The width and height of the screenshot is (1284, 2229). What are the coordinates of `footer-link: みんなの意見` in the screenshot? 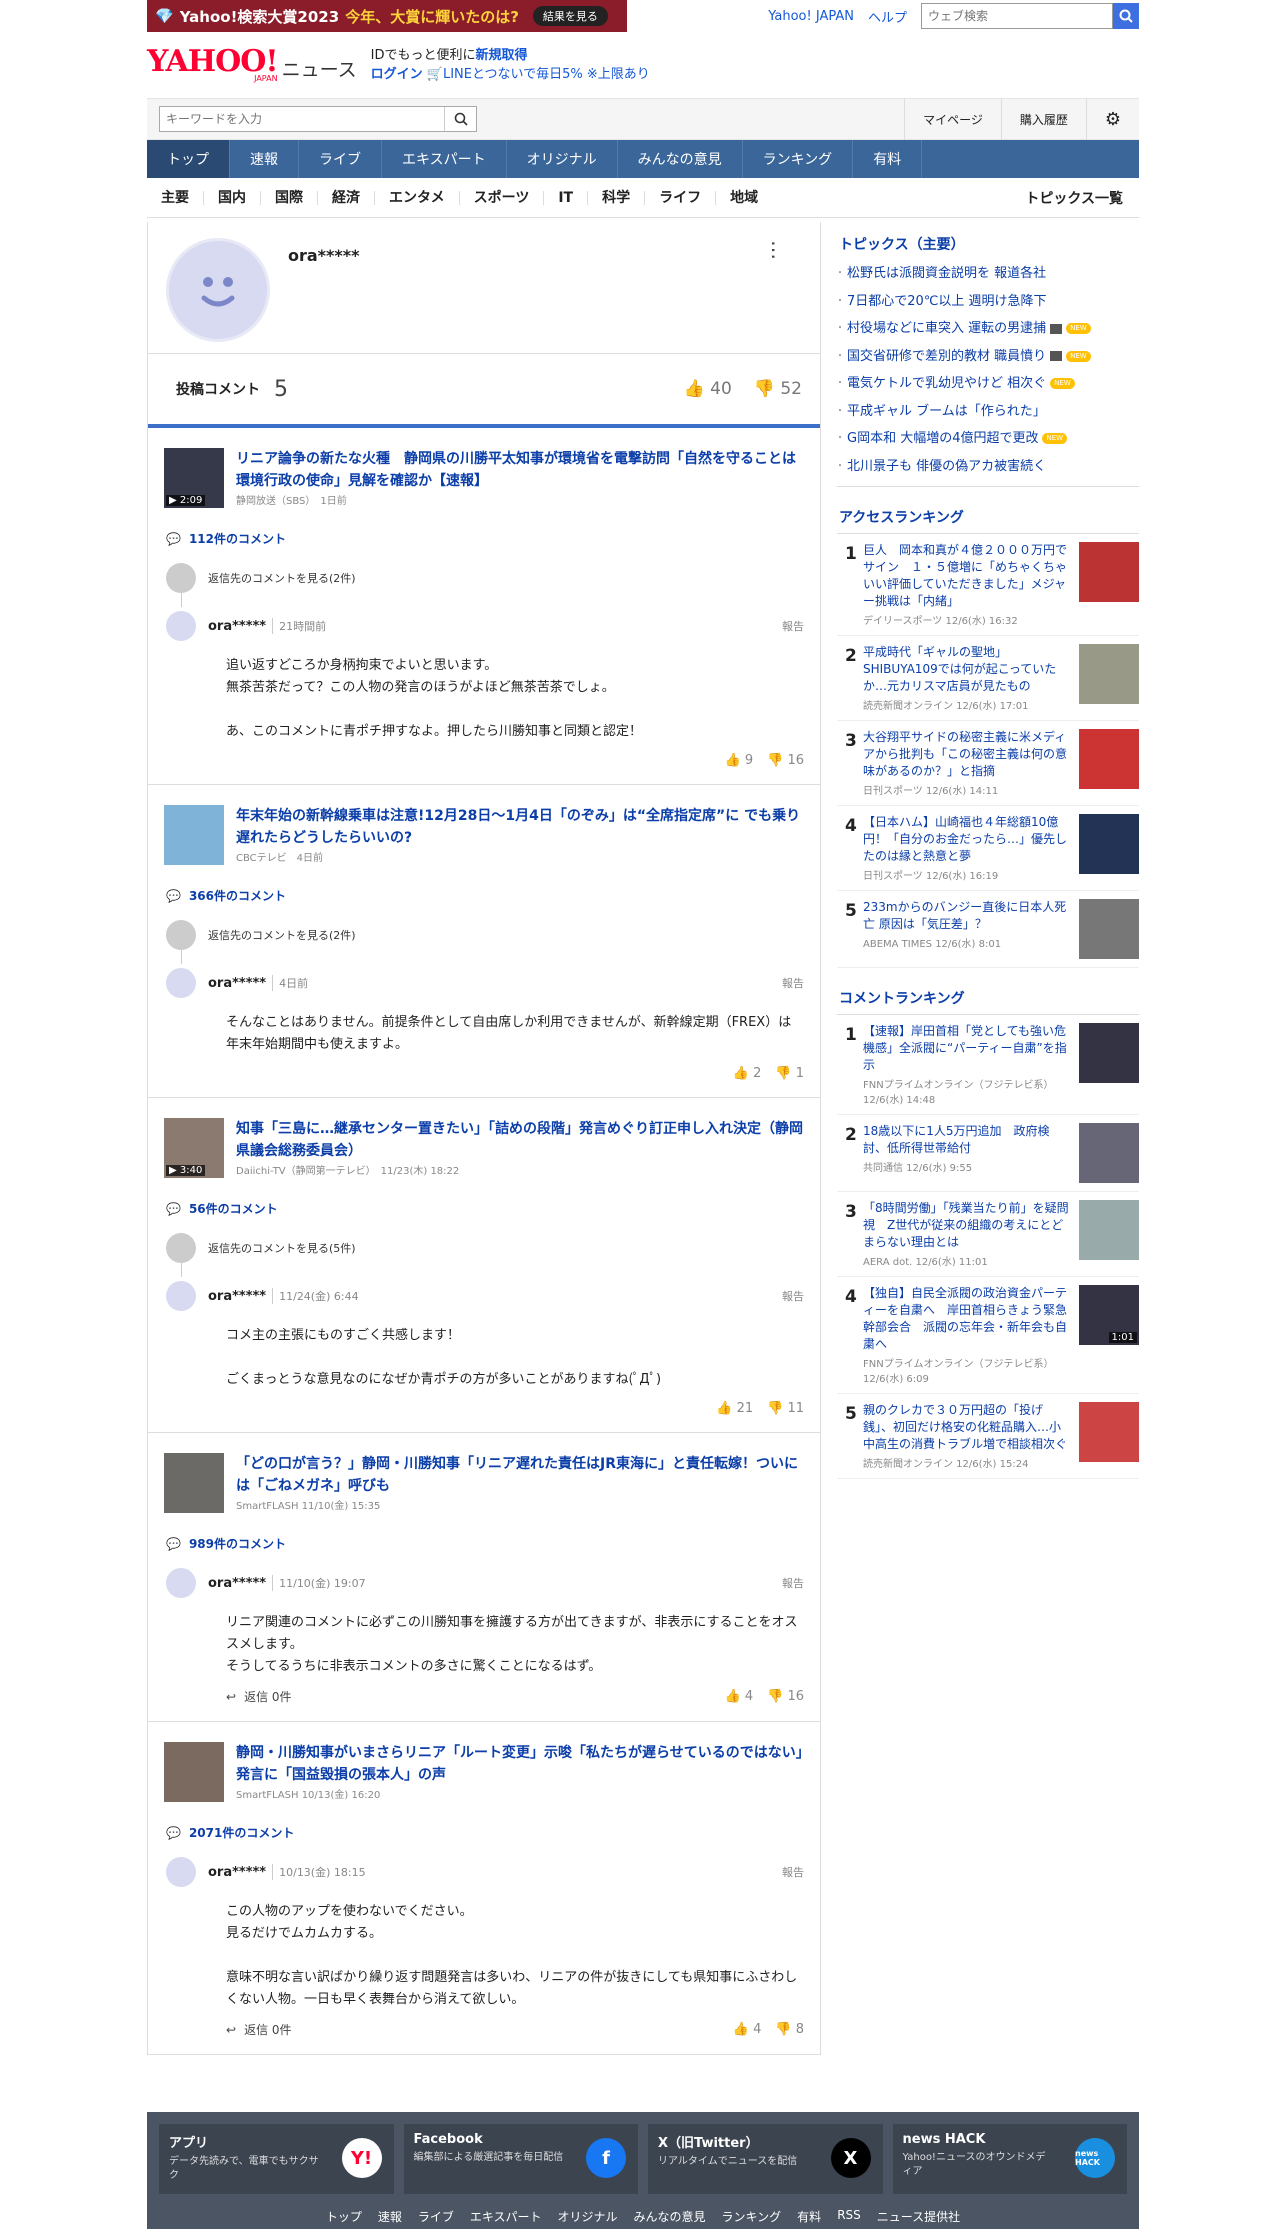 It's located at (670, 2216).